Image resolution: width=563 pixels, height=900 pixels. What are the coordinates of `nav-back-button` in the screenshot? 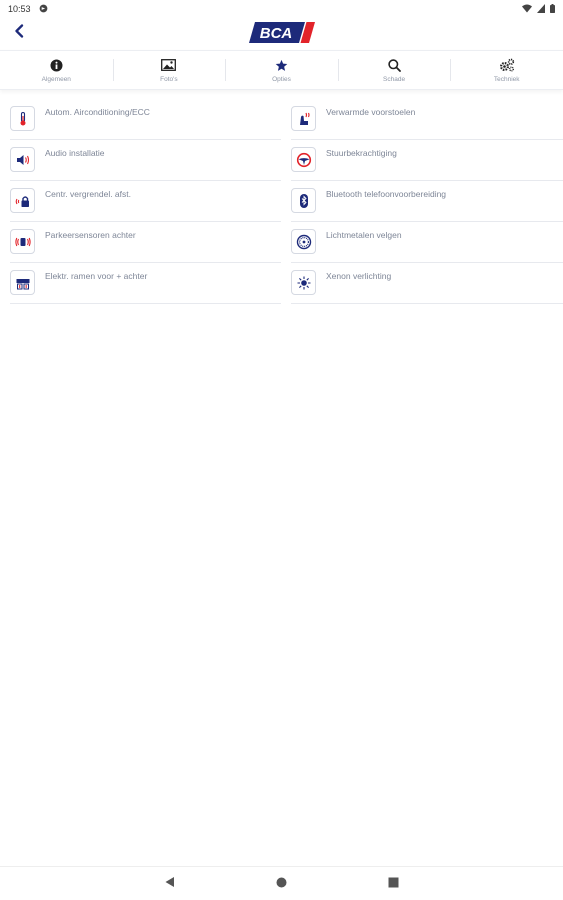 It's located at (170, 884).